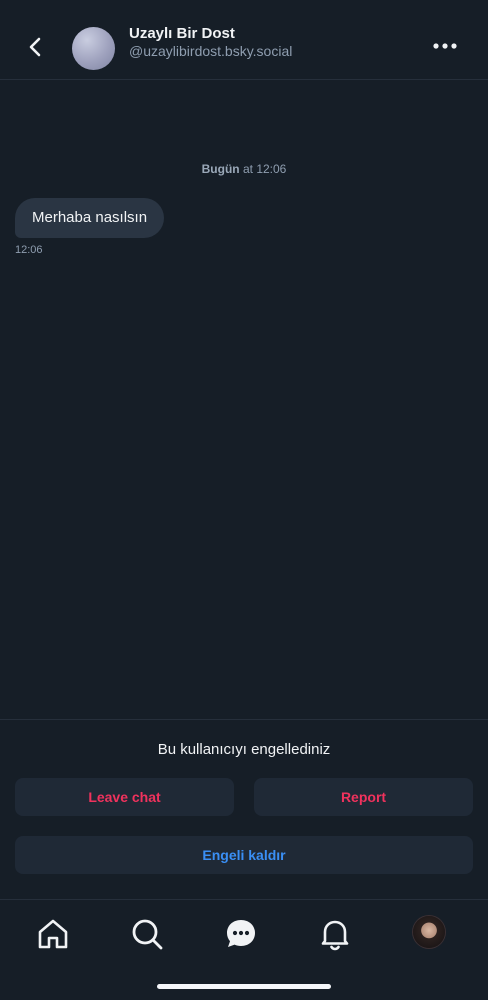 The width and height of the screenshot is (488, 1000). I want to click on ellipsis-horizontal-icon, so click(445, 46).